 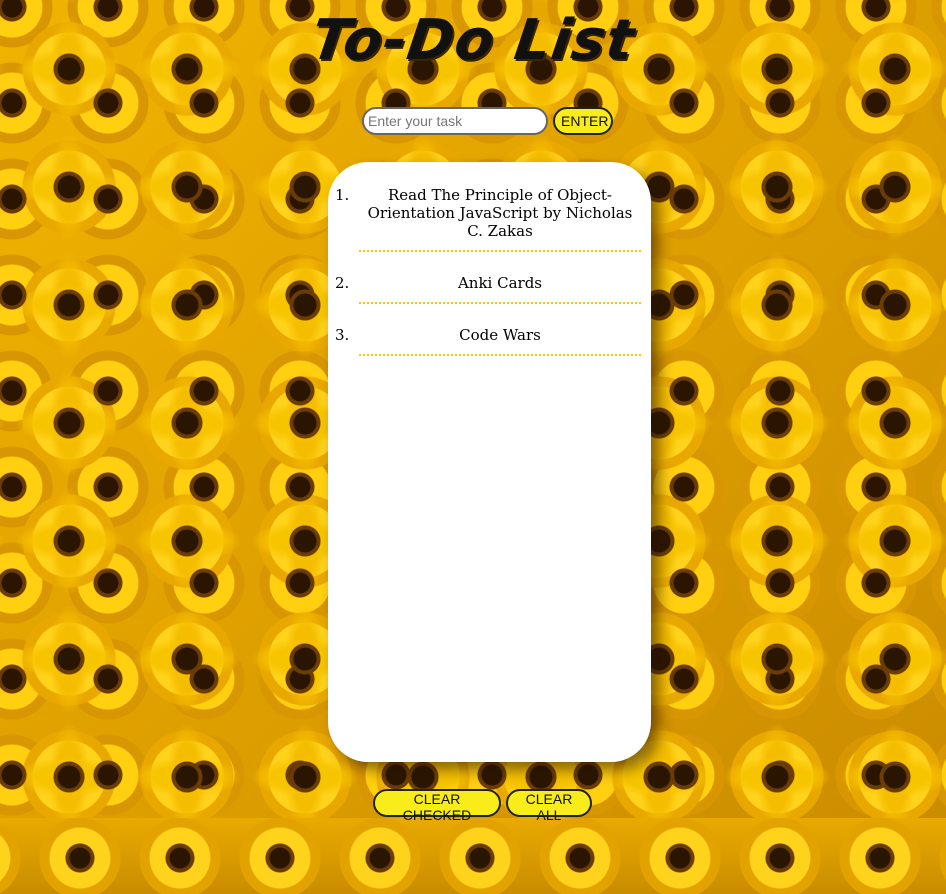 I want to click on clear-checked-button: CLEAR CHECKED, so click(x=437, y=806).